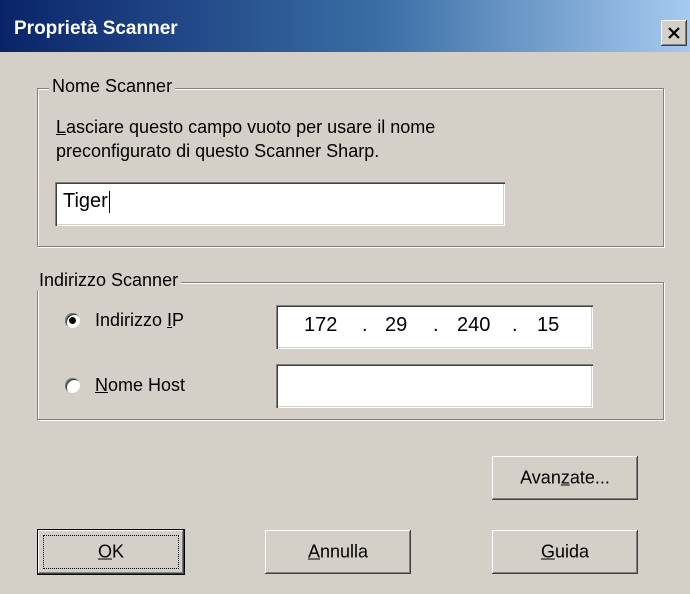 The image size is (690, 594). I want to click on radio-selected-dot, so click(72, 320).